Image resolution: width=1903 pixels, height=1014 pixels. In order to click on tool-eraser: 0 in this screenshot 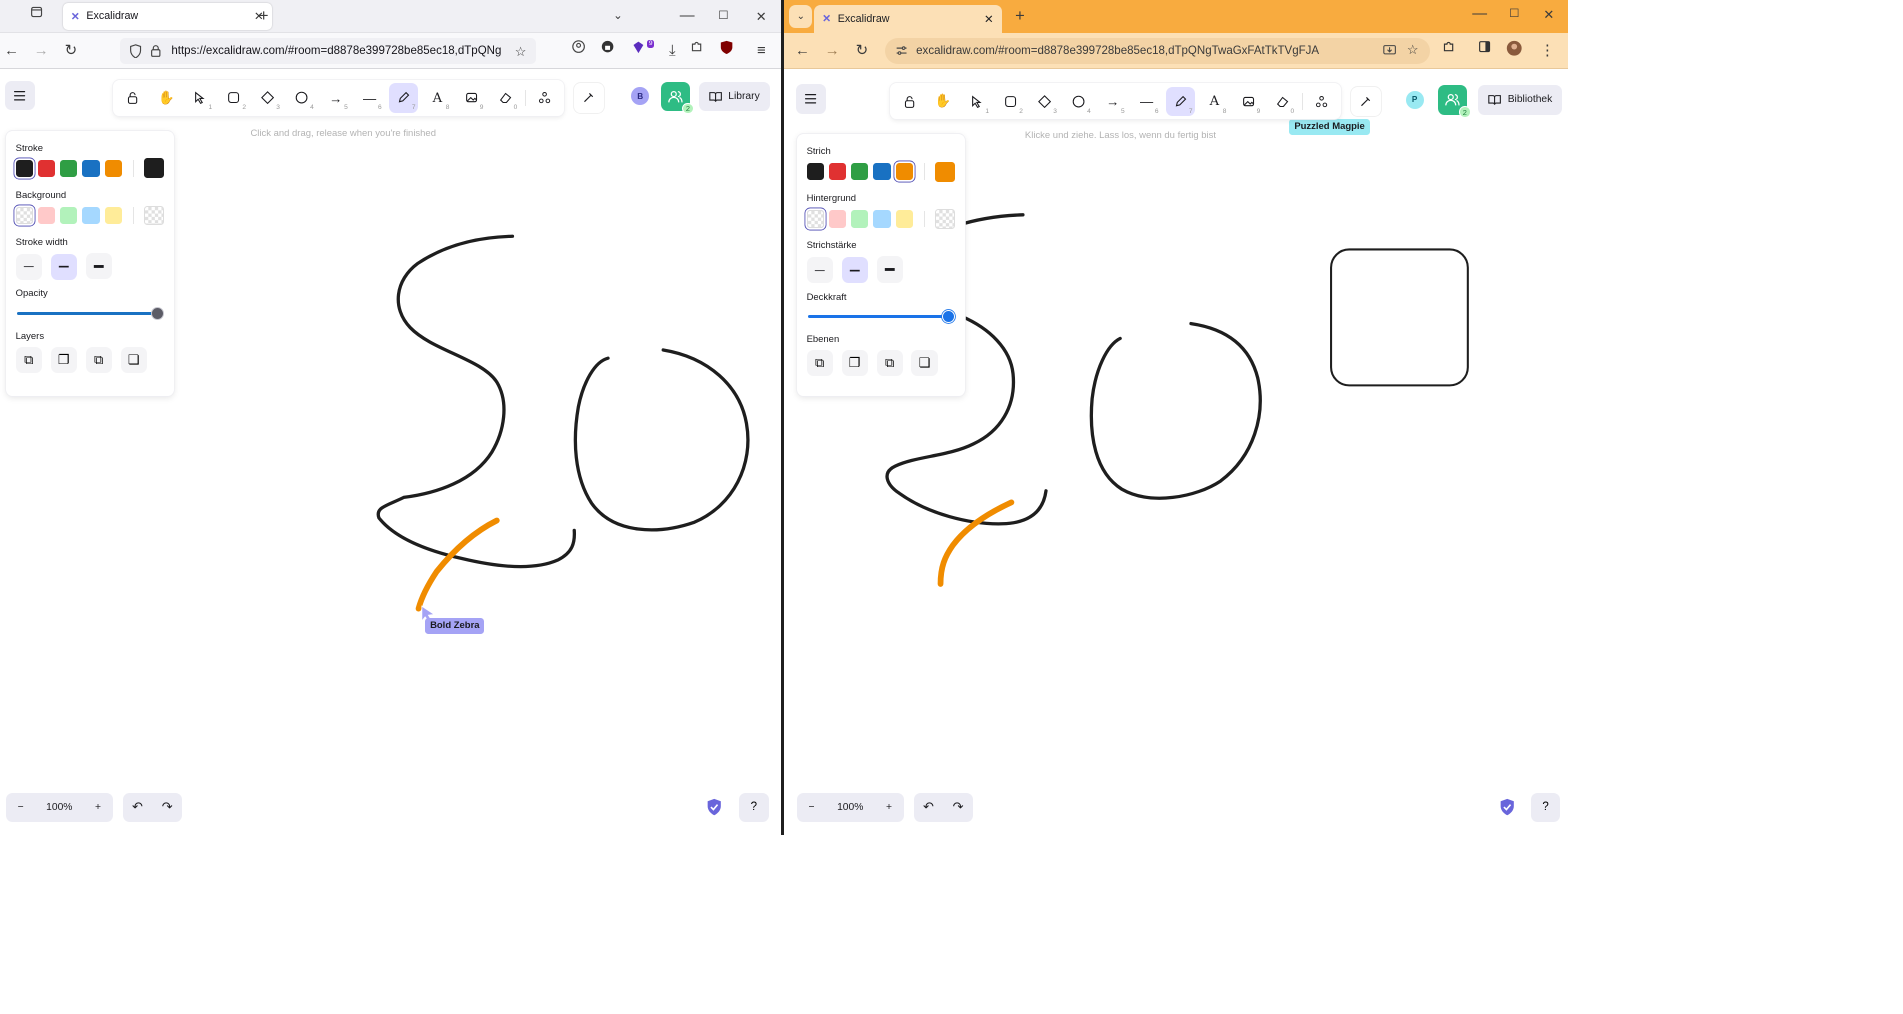, I will do `click(505, 98)`.